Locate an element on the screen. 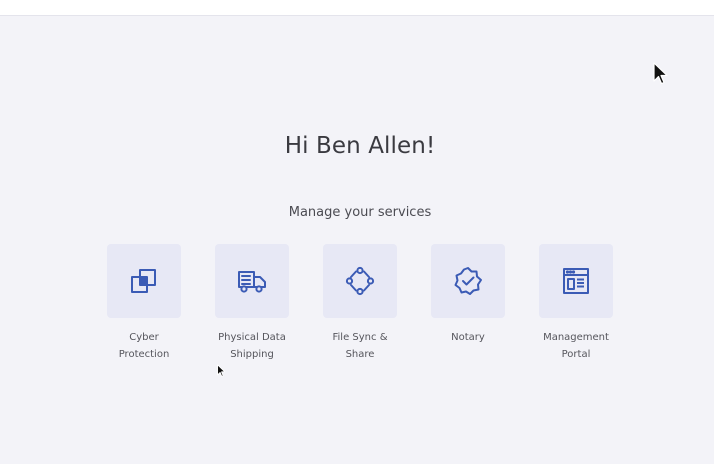 This screenshot has width=714, height=464. top-bar is located at coordinates (357, 8).